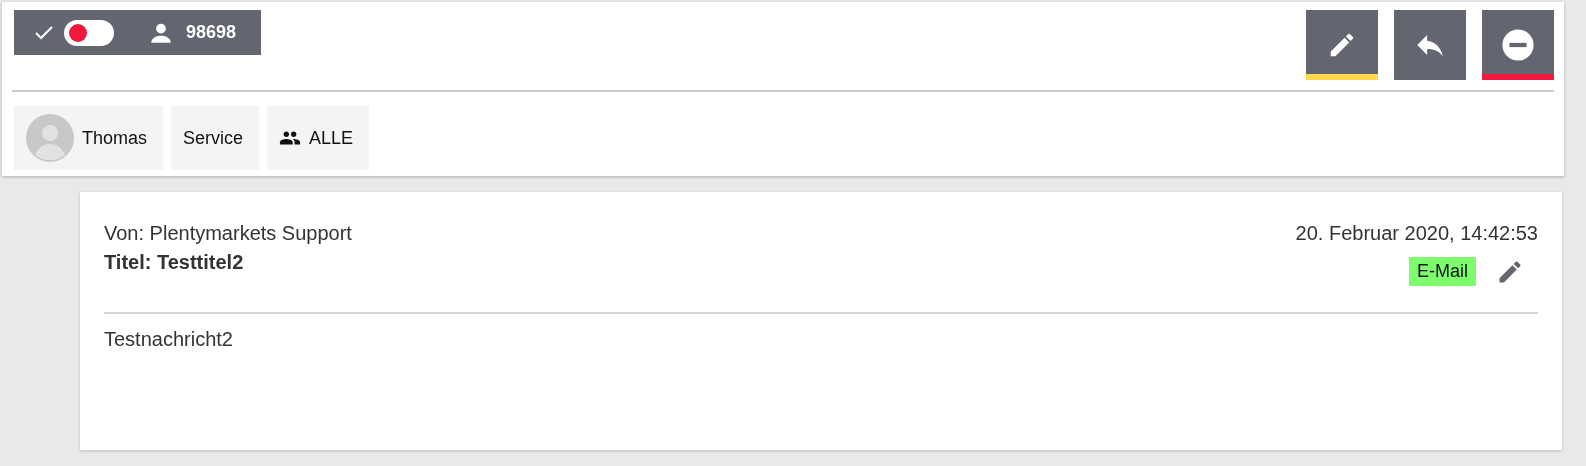 The width and height of the screenshot is (1586, 466). Describe the element at coordinates (1430, 45) in the screenshot. I see `reply-button` at that location.